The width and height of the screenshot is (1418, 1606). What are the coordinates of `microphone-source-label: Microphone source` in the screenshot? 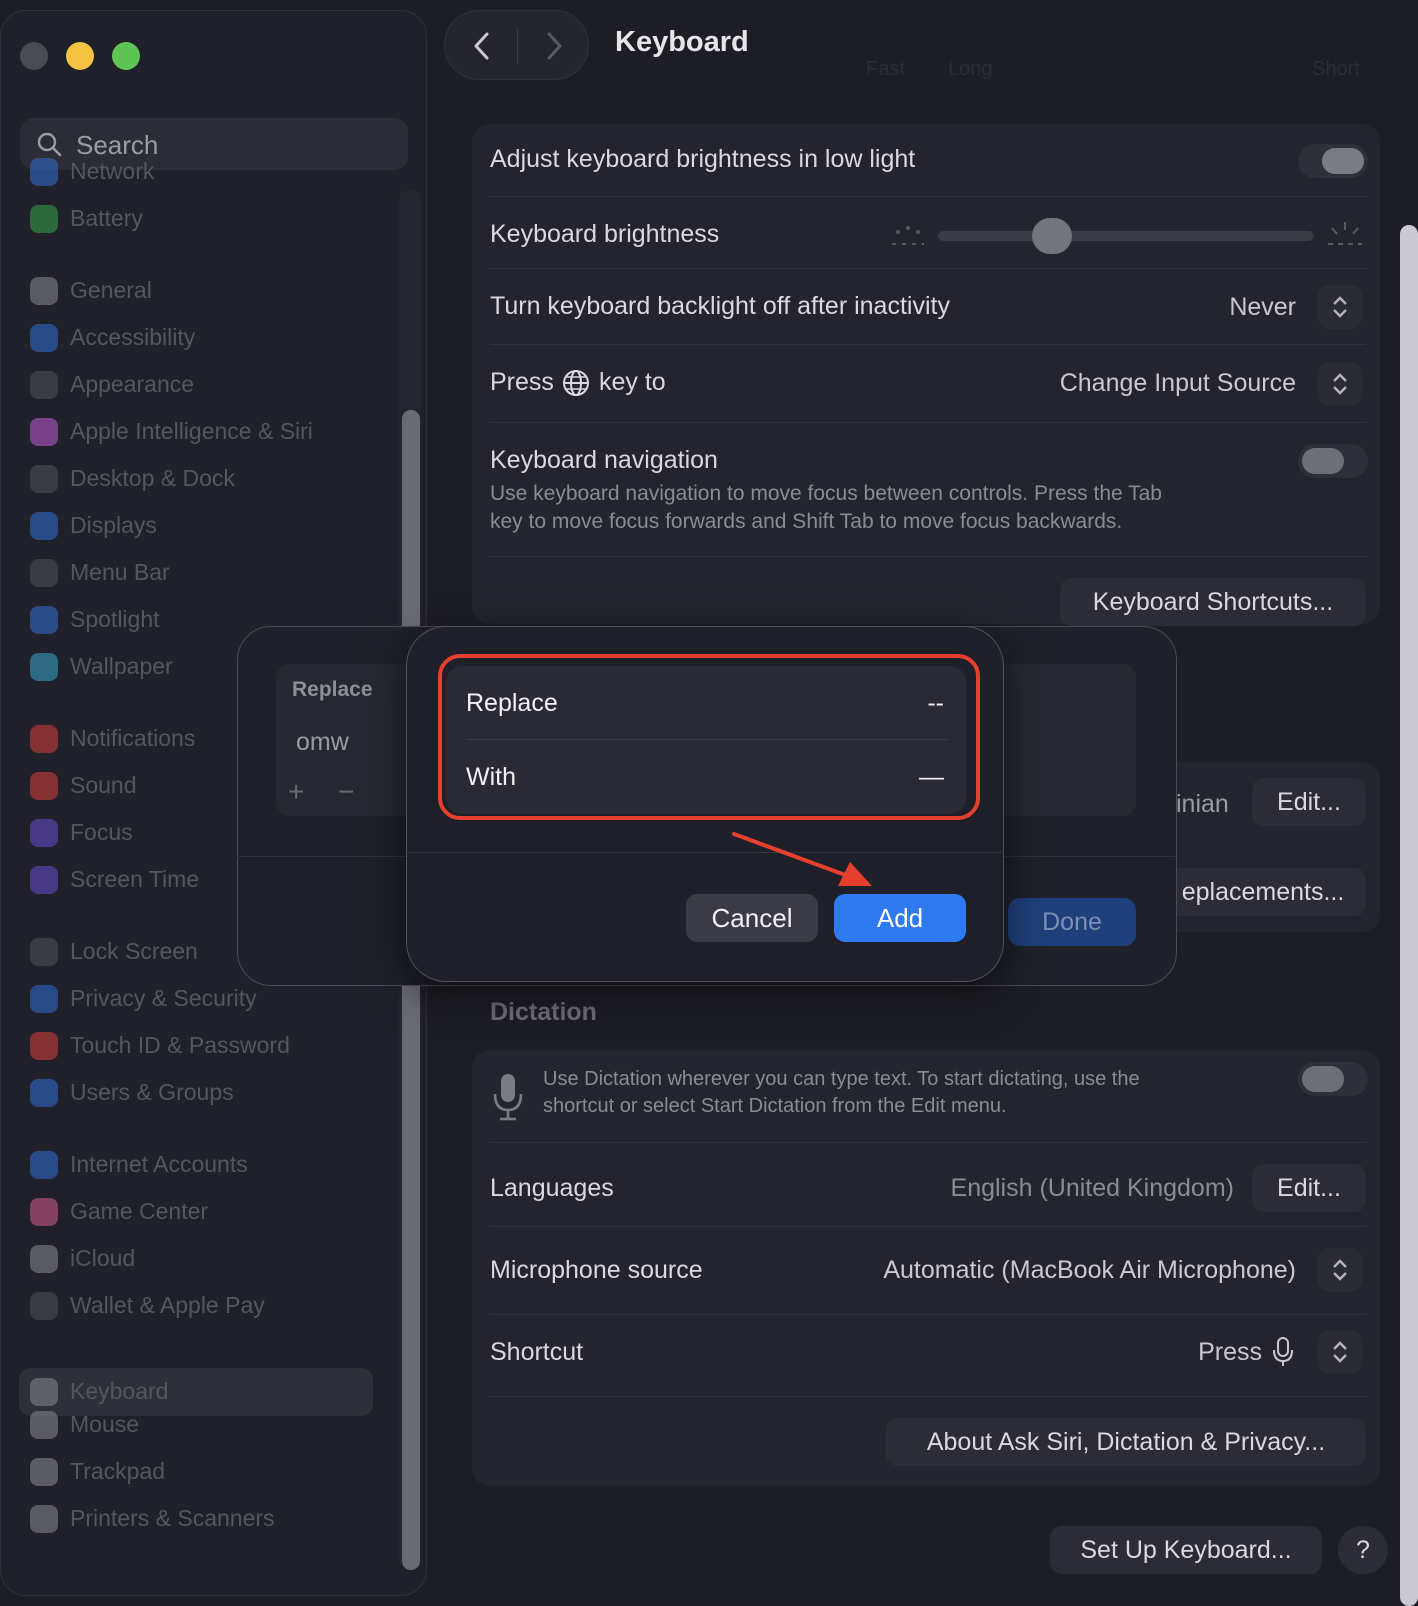 It's located at (596, 1270).